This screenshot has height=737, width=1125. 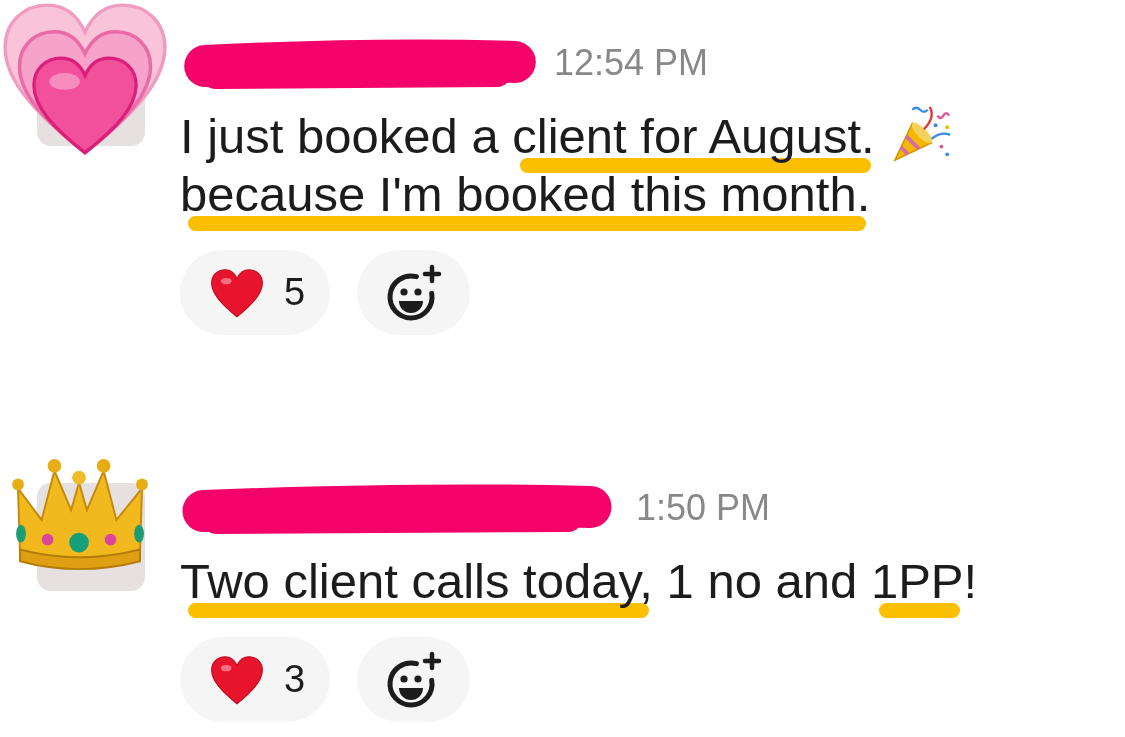 I want to click on message-text: because I'm booked this month., so click(x=525, y=203).